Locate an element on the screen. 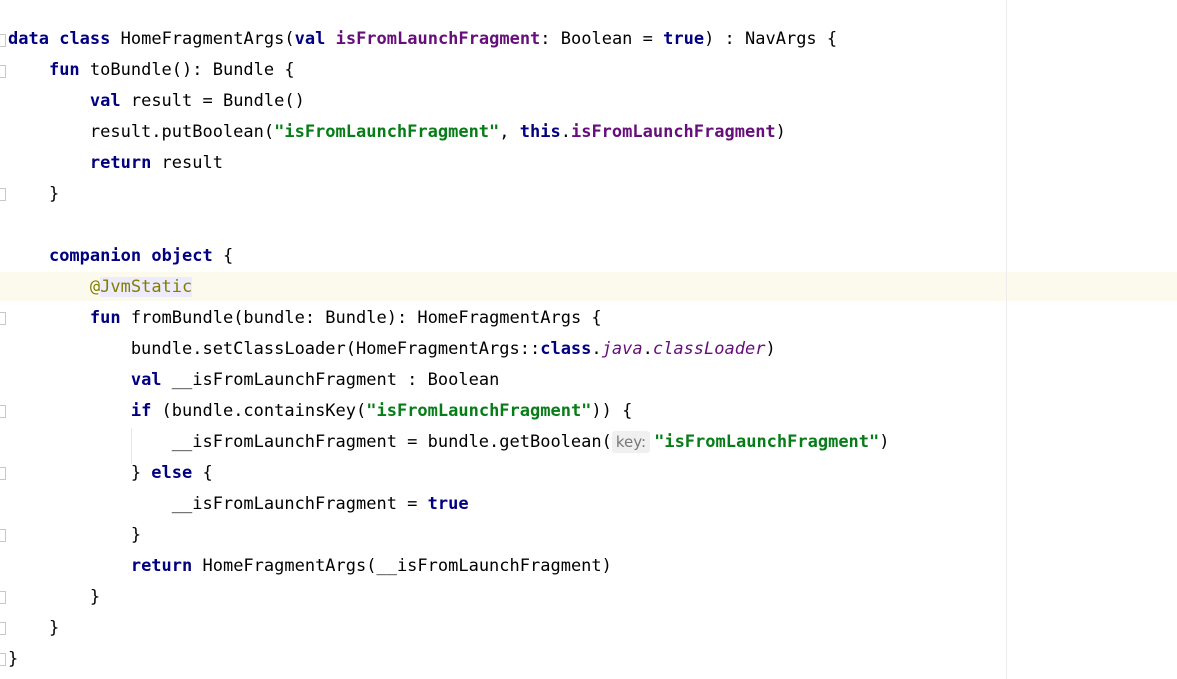  code-token: HomeFragmentArgs(__isFromLaunchFragment) is located at coordinates (402, 566).